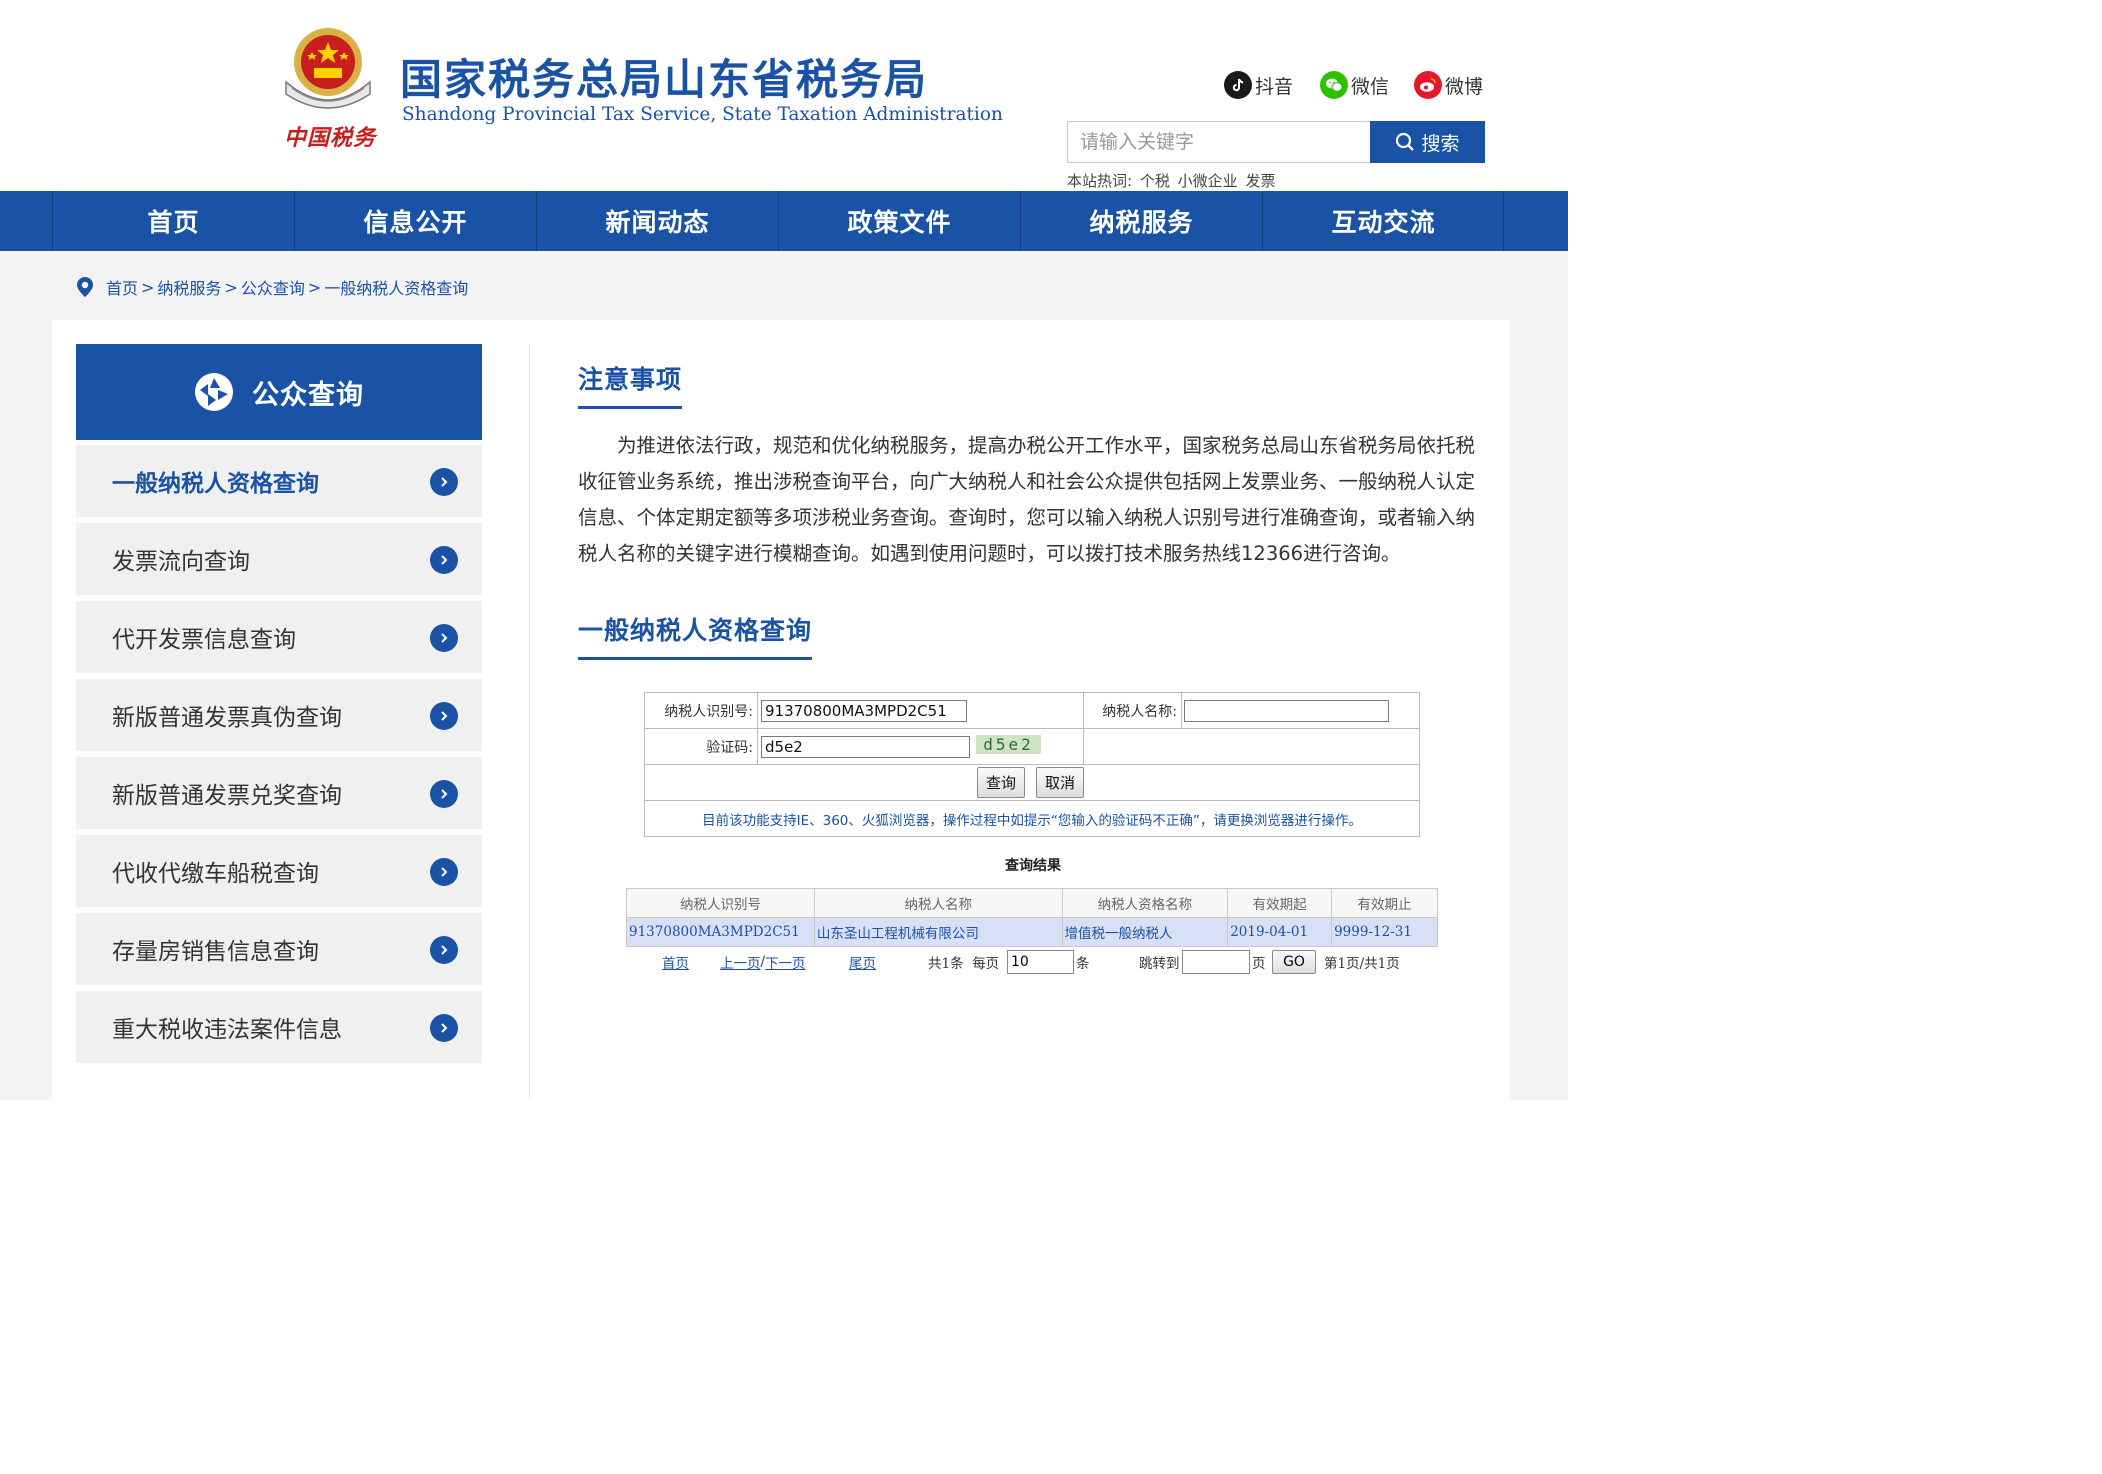 The width and height of the screenshot is (2102, 1474). I want to click on pager-page-unit: 页, so click(1259, 964).